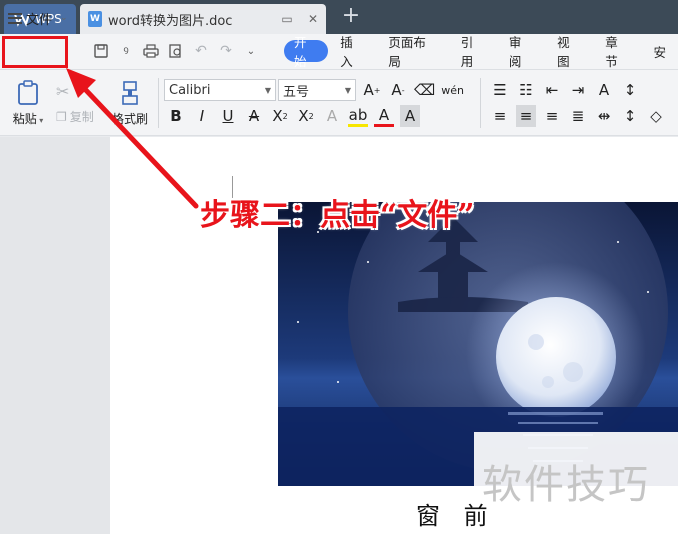  What do you see at coordinates (35, 52) in the screenshot?
I see `highlight-box` at bounding box center [35, 52].